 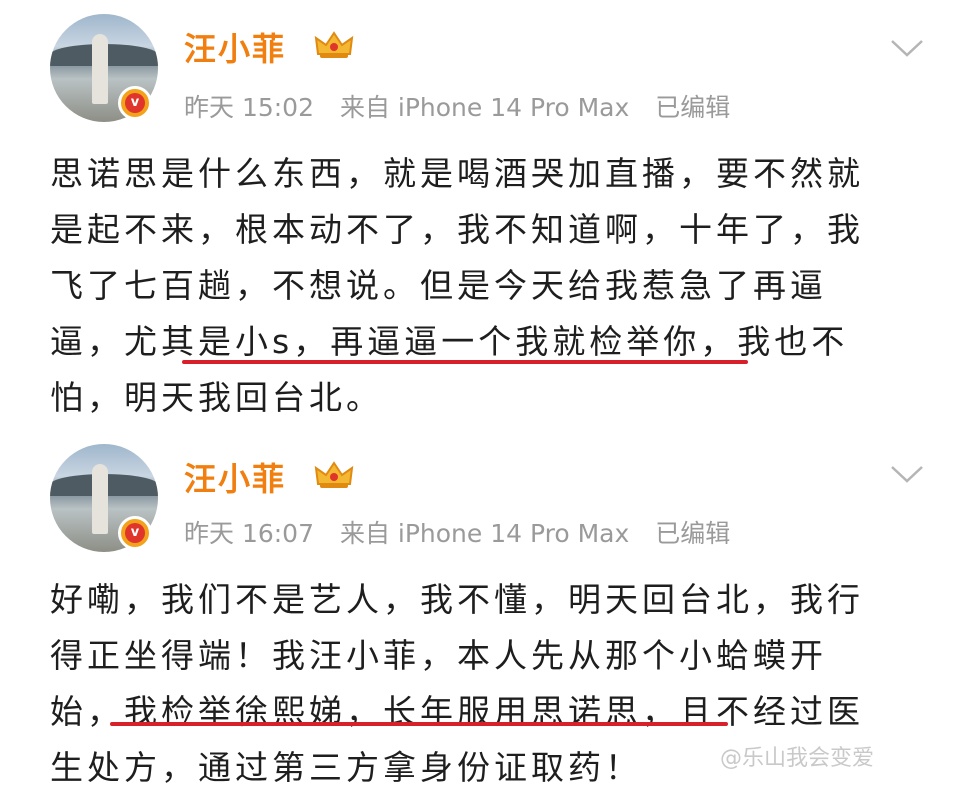 I want to click on post-time: 昨天 16:07, so click(x=249, y=533).